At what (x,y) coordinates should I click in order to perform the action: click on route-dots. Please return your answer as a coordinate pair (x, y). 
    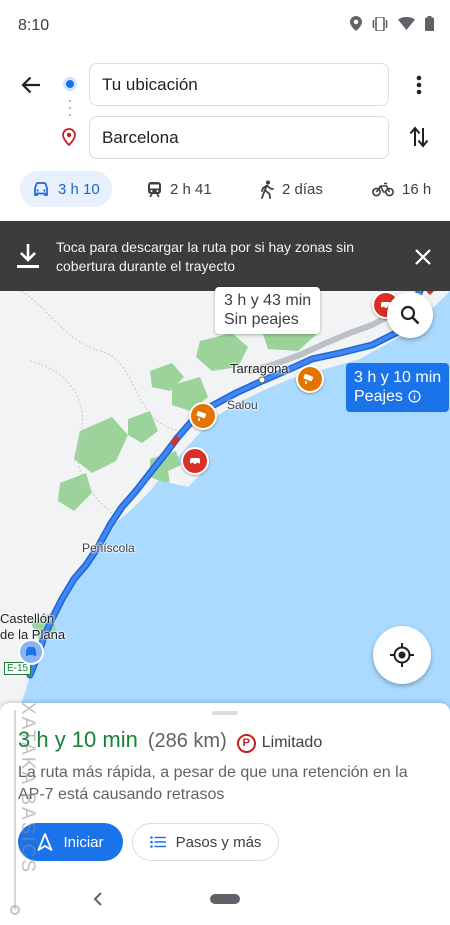
    Looking at the image, I should click on (70, 110).